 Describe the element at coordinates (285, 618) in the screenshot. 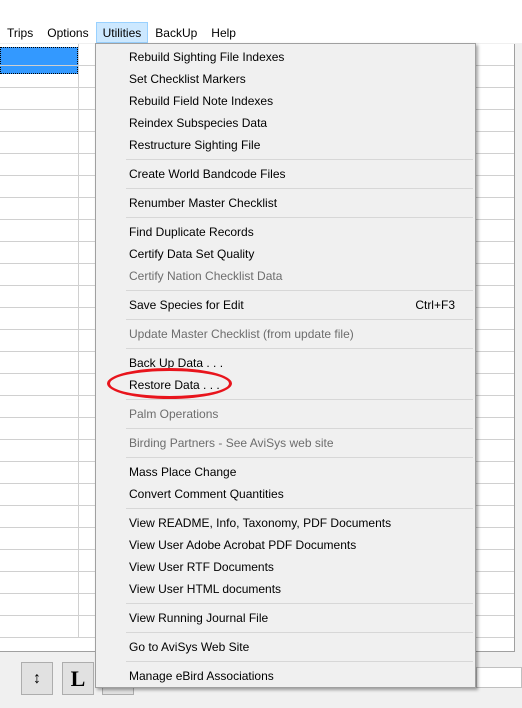

I see `menu-item-view-running-journal-file: View Running Journal File` at that location.